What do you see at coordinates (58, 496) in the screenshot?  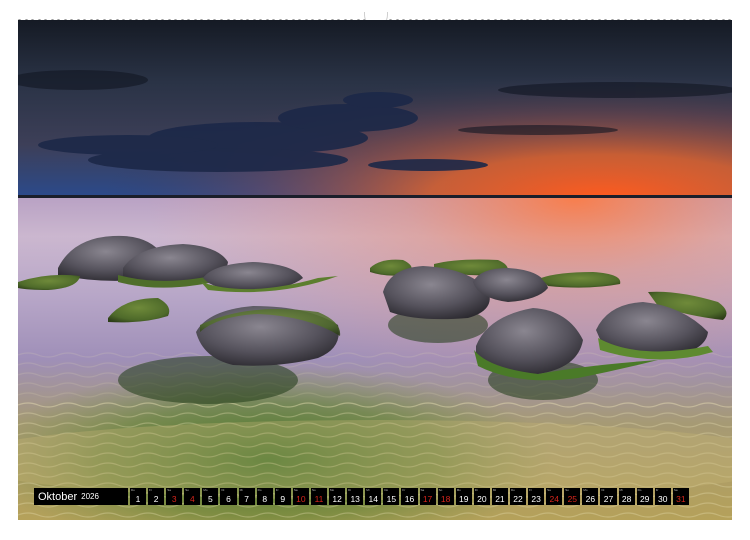 I see `month-name: Oktober` at bounding box center [58, 496].